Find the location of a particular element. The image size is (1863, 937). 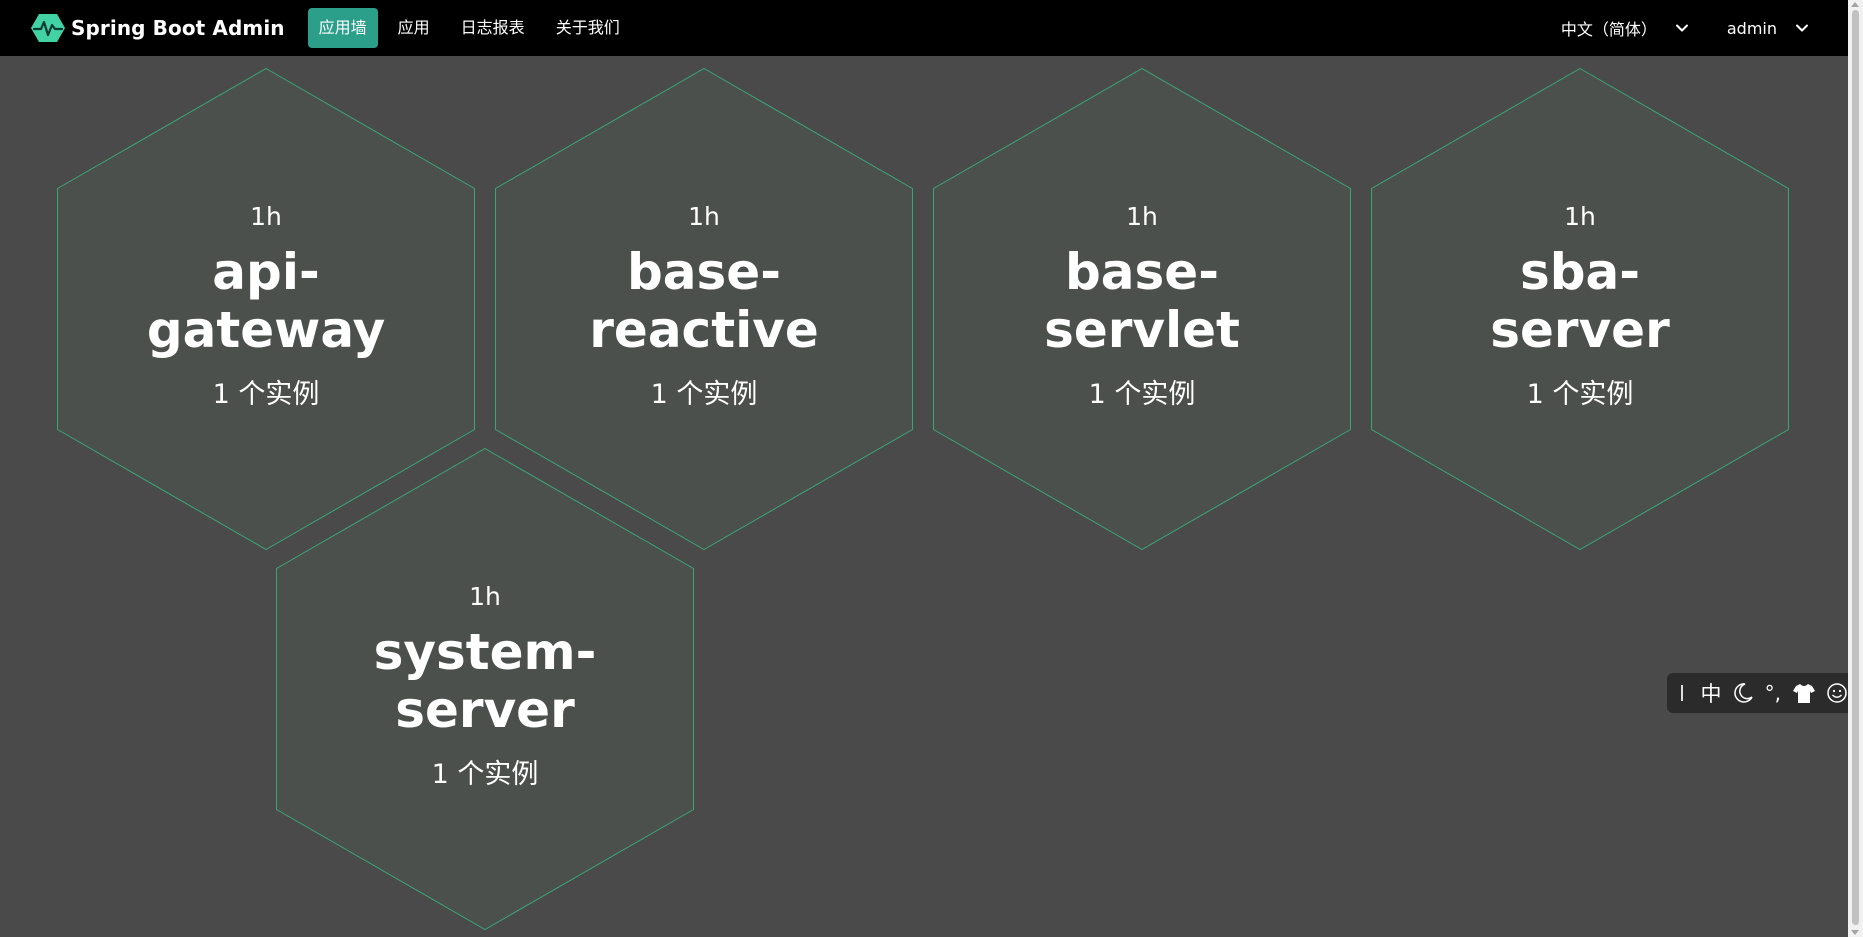

application-name-line: sba- is located at coordinates (1580, 272).